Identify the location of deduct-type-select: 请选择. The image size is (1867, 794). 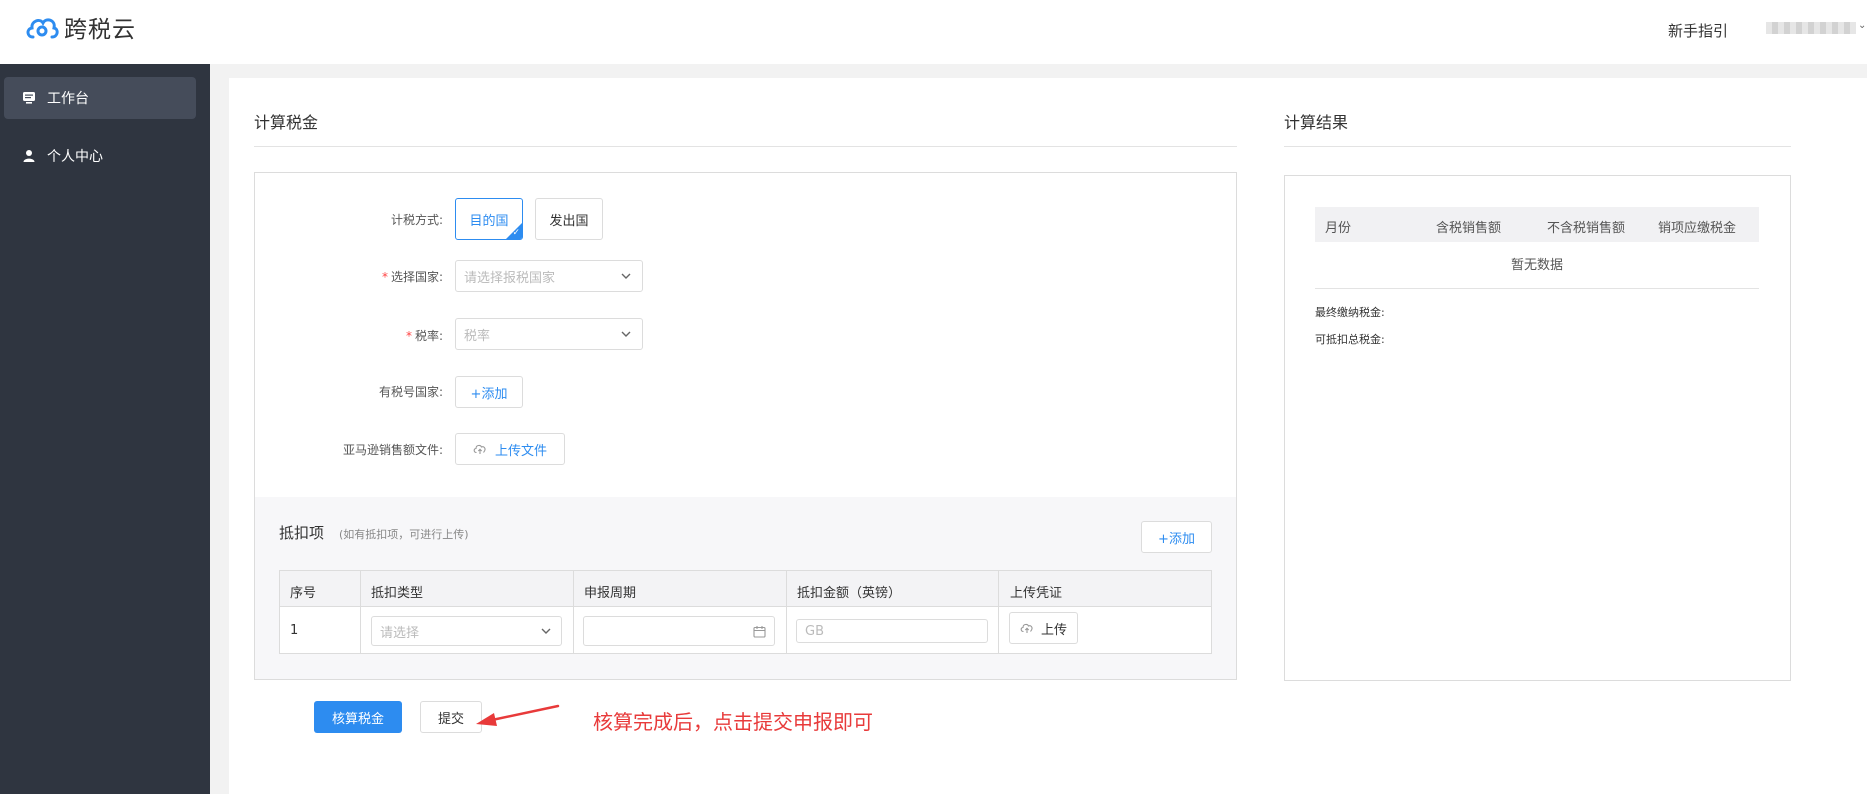
(466, 631).